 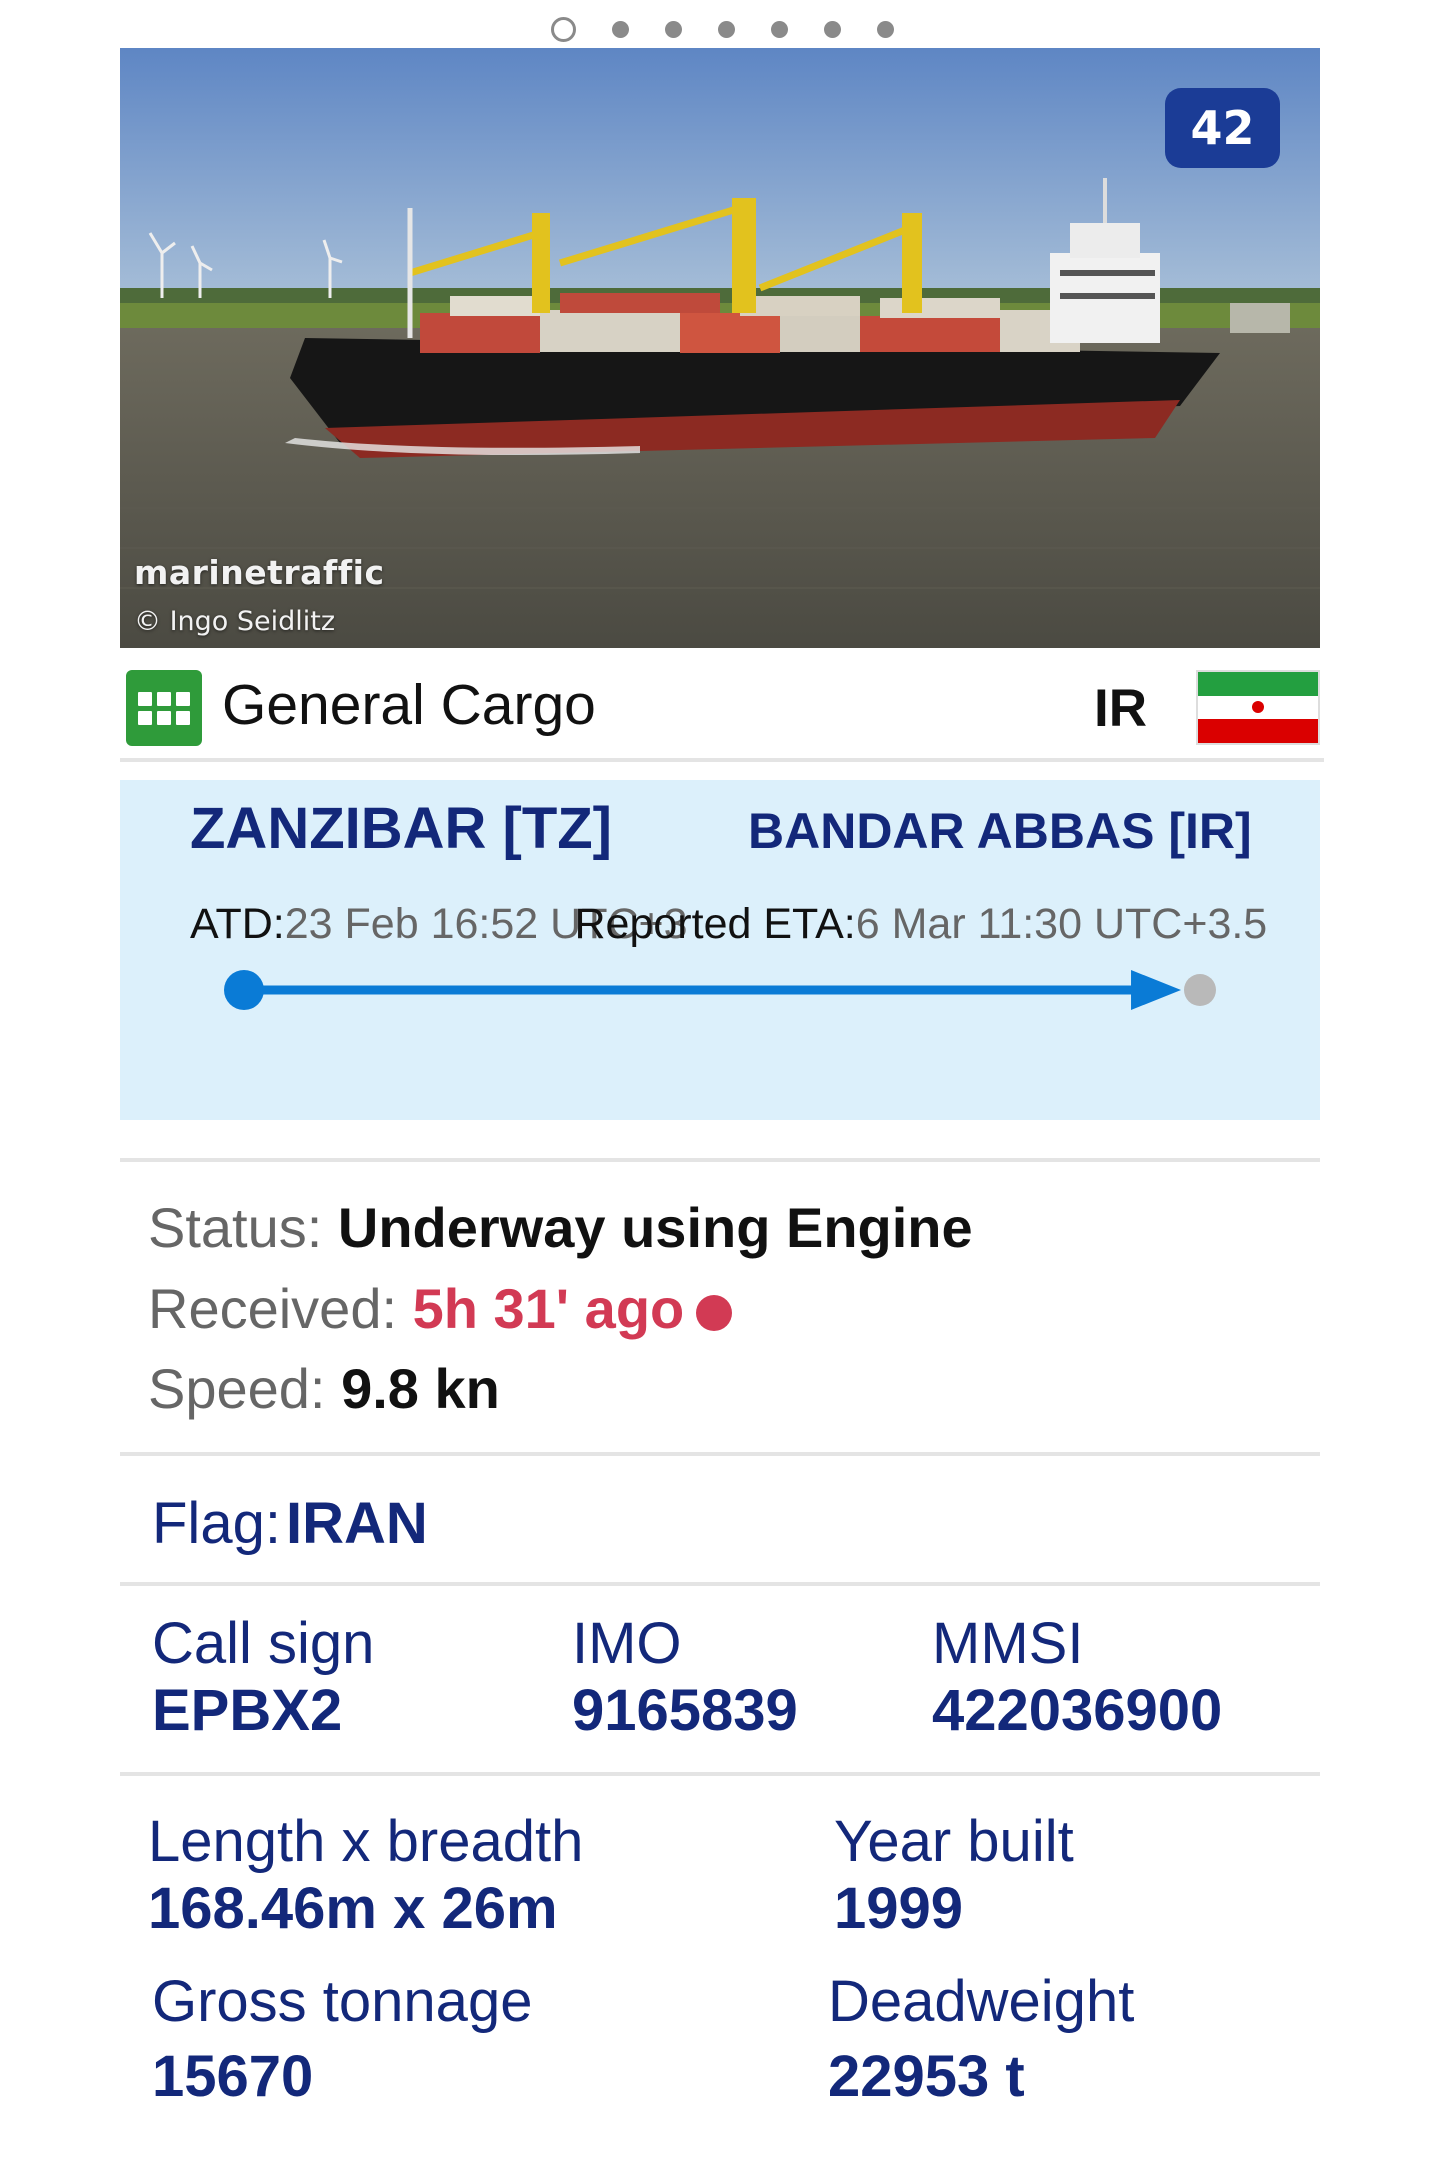 What do you see at coordinates (1077, 1677) in the screenshot?
I see `mmsi-block: MMSI 422036900` at bounding box center [1077, 1677].